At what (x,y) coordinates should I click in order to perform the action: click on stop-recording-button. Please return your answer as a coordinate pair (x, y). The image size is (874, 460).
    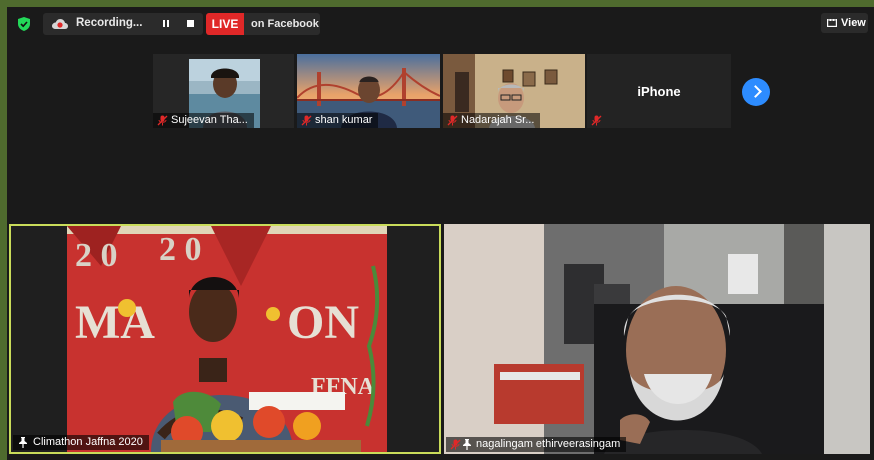
    Looking at the image, I should click on (191, 25).